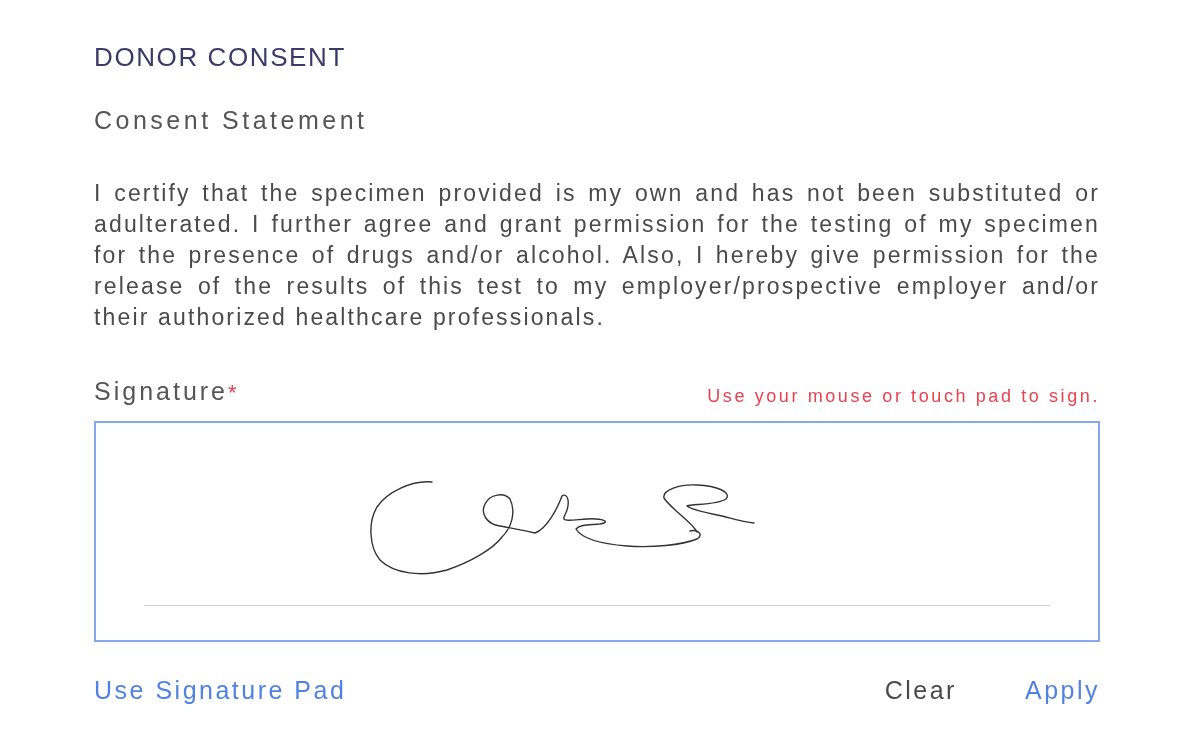 This screenshot has width=1200, height=750. What do you see at coordinates (920, 690) in the screenshot?
I see `text-button: Clear` at bounding box center [920, 690].